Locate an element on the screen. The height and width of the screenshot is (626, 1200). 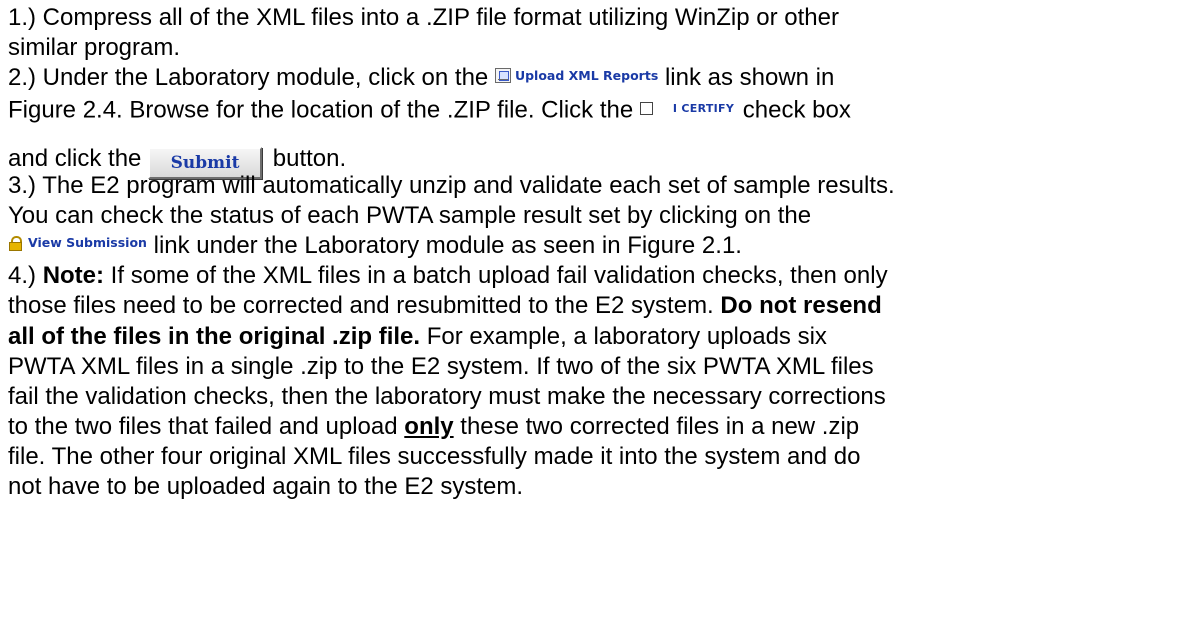
step-2-text-3a: and click the is located at coordinates (75, 158).